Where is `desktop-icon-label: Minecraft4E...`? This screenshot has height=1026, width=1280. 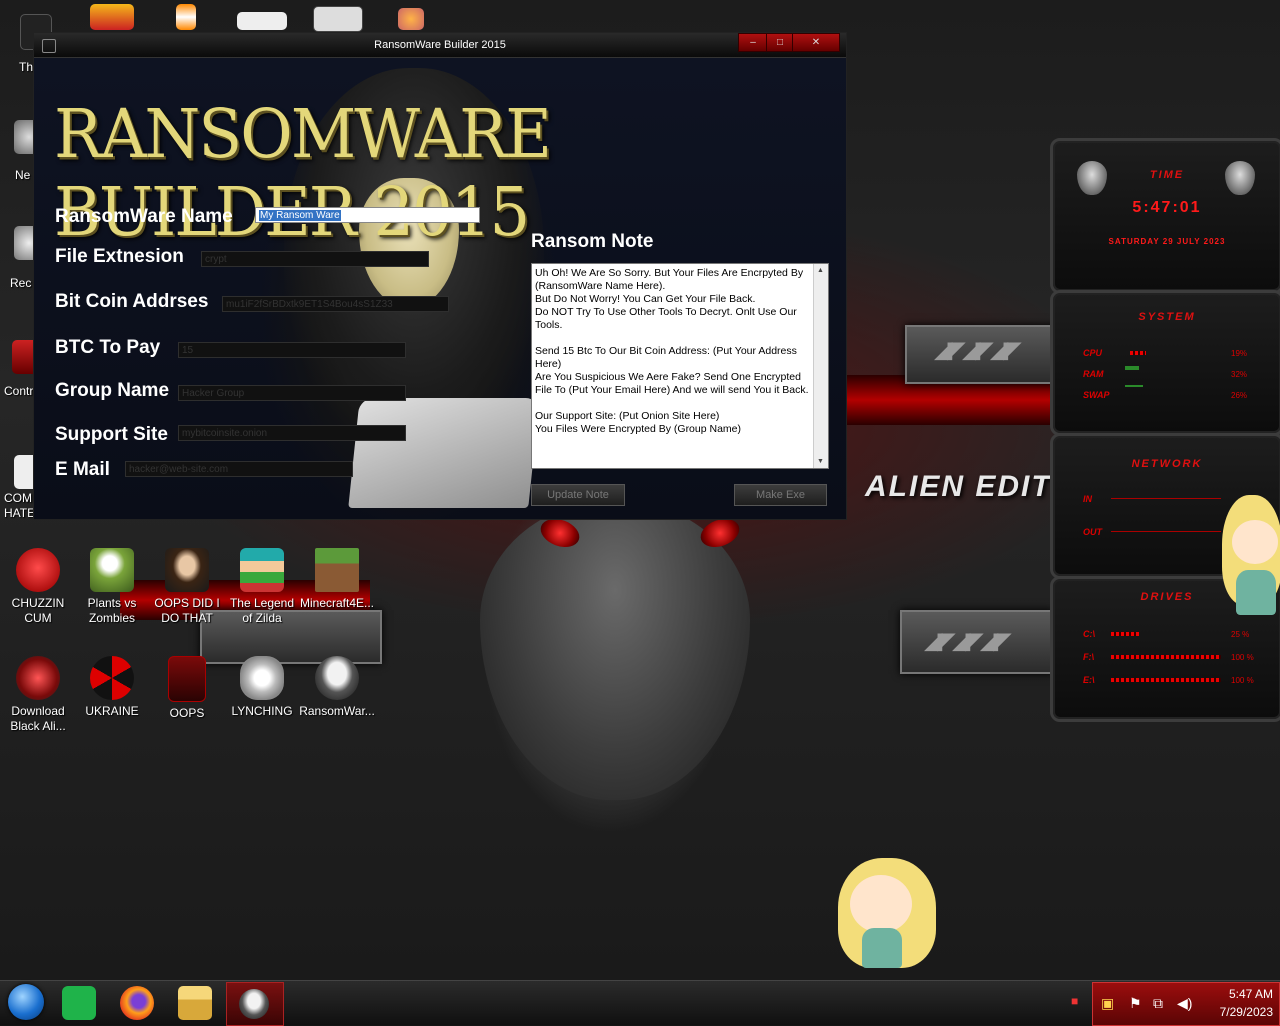 desktop-icon-label: Minecraft4E... is located at coordinates (337, 603).